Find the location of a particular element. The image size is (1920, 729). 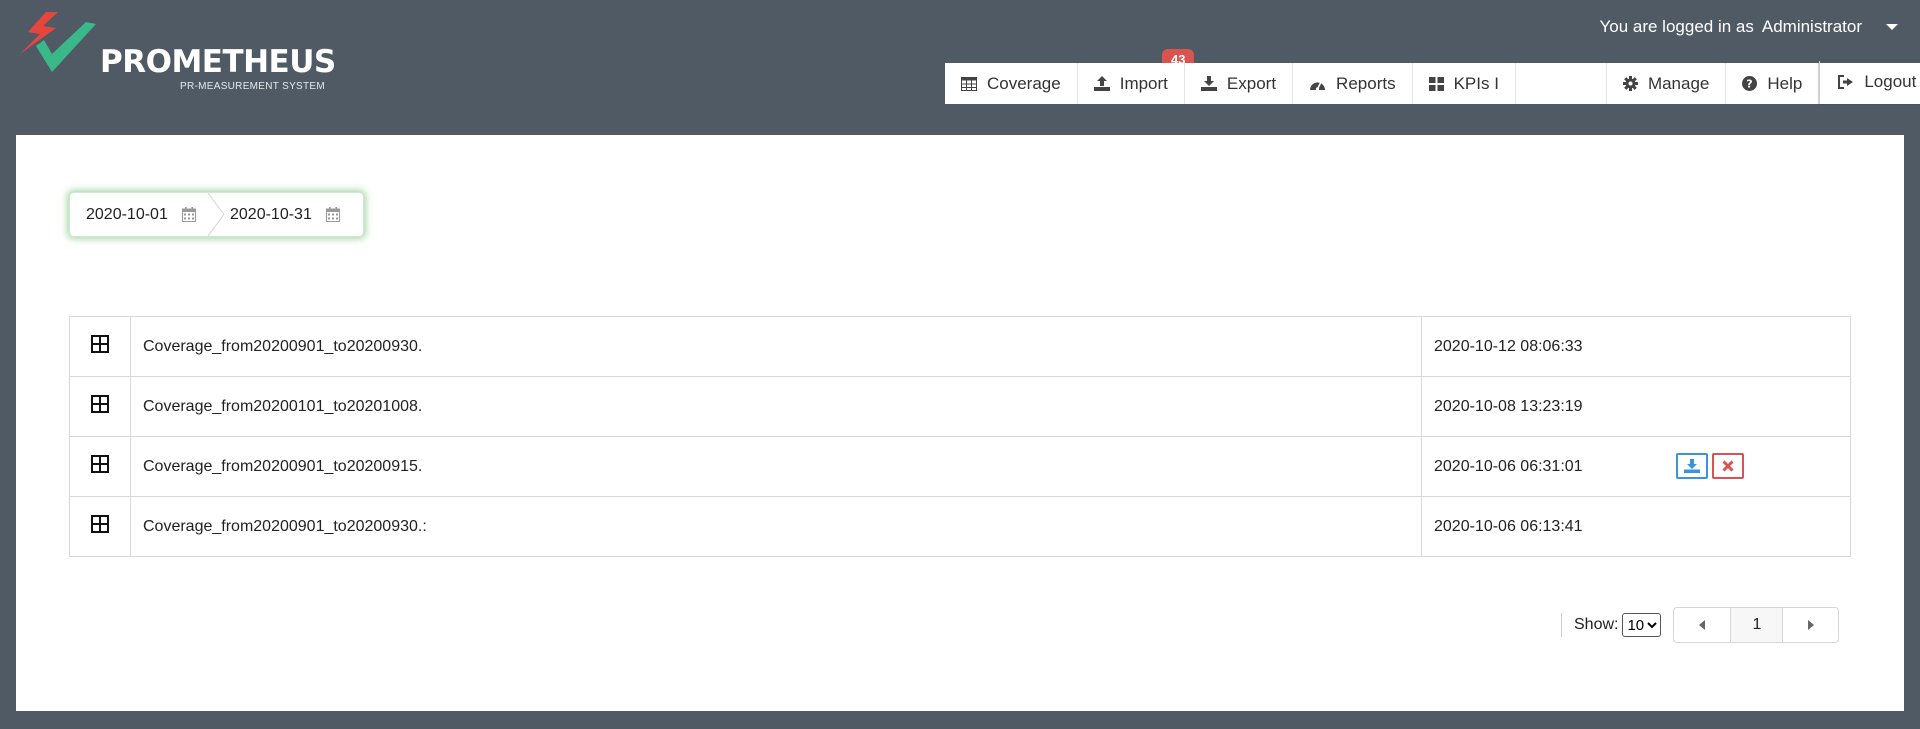

file-date-cell: 2020-10-06 06:31:01 is located at coordinates (1636, 466).